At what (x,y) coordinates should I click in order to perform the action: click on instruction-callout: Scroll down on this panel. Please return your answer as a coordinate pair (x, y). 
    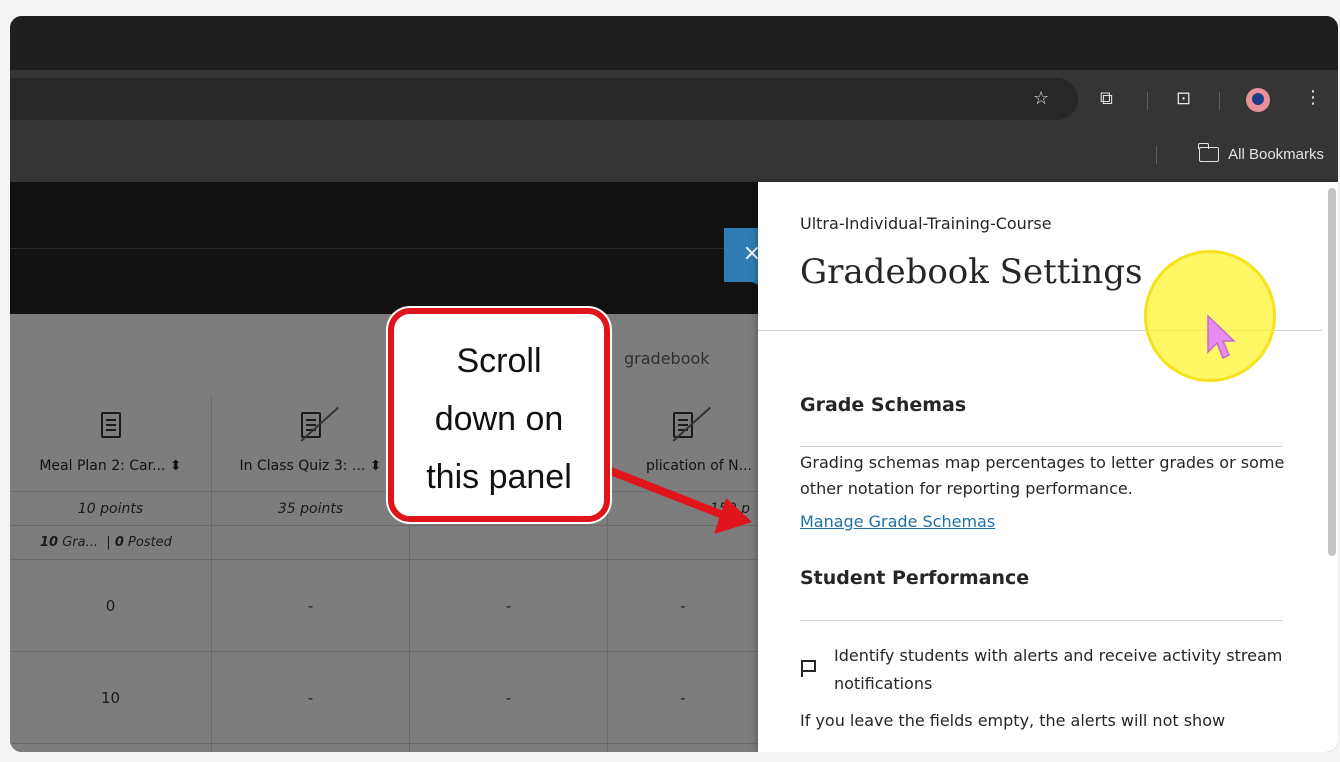
    Looking at the image, I should click on (499, 415).